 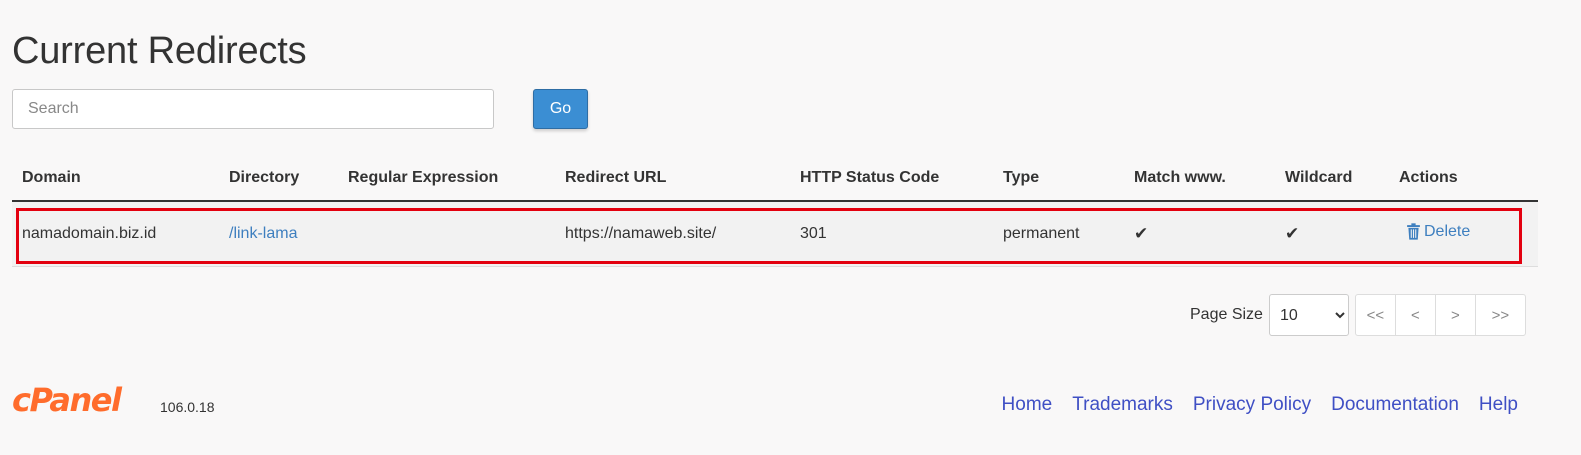 I want to click on page-title: Current Redirects, so click(x=159, y=51).